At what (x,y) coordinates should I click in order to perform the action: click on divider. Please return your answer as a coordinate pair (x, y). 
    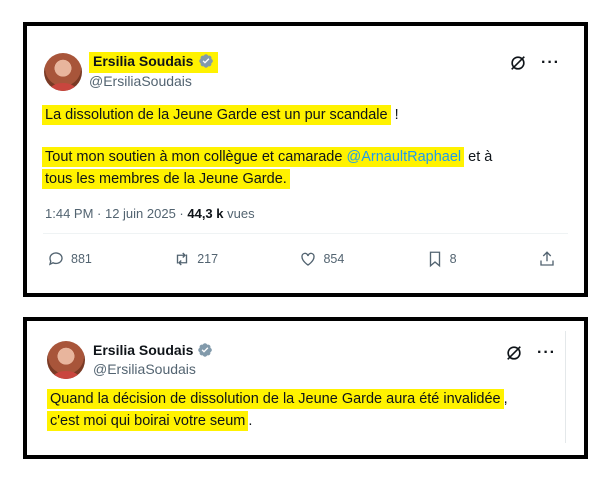
    Looking at the image, I should click on (305, 233).